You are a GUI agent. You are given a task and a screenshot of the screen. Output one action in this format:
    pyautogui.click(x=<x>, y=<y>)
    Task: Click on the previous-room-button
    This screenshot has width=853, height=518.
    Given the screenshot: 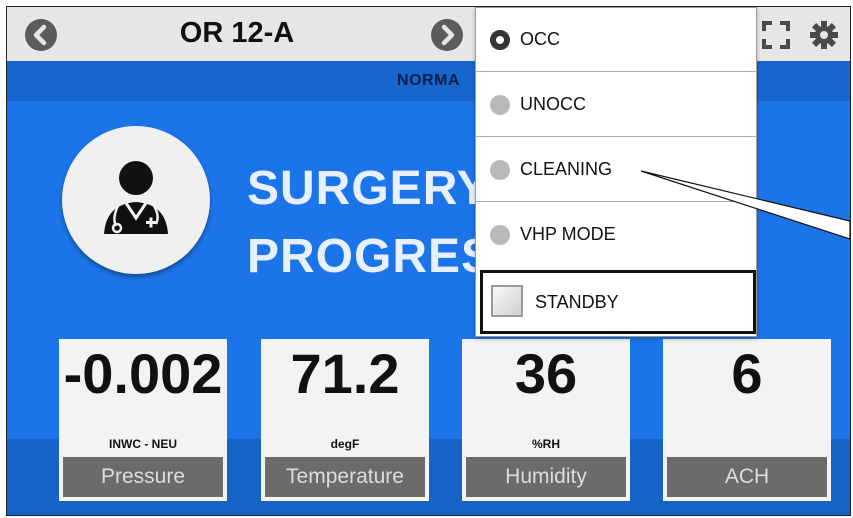 What is the action you would take?
    pyautogui.click(x=41, y=35)
    